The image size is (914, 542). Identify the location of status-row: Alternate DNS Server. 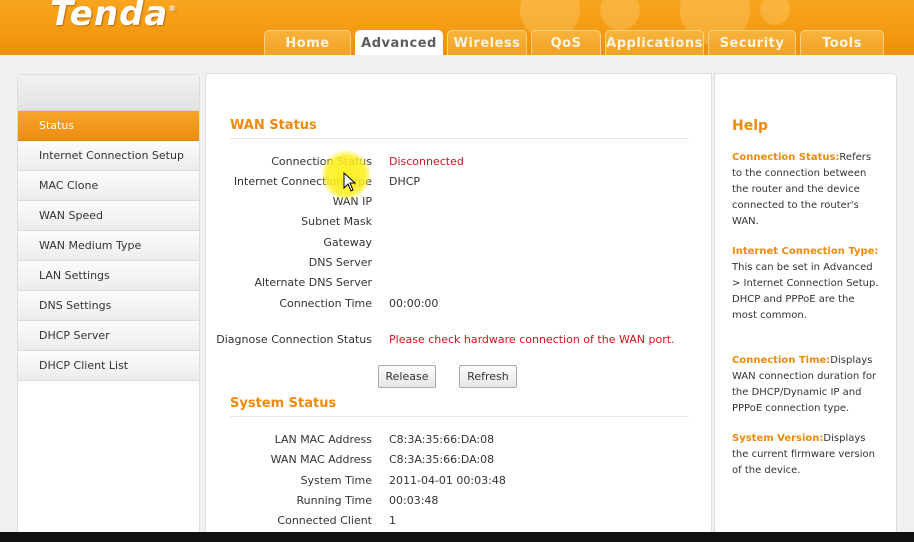
(459, 284).